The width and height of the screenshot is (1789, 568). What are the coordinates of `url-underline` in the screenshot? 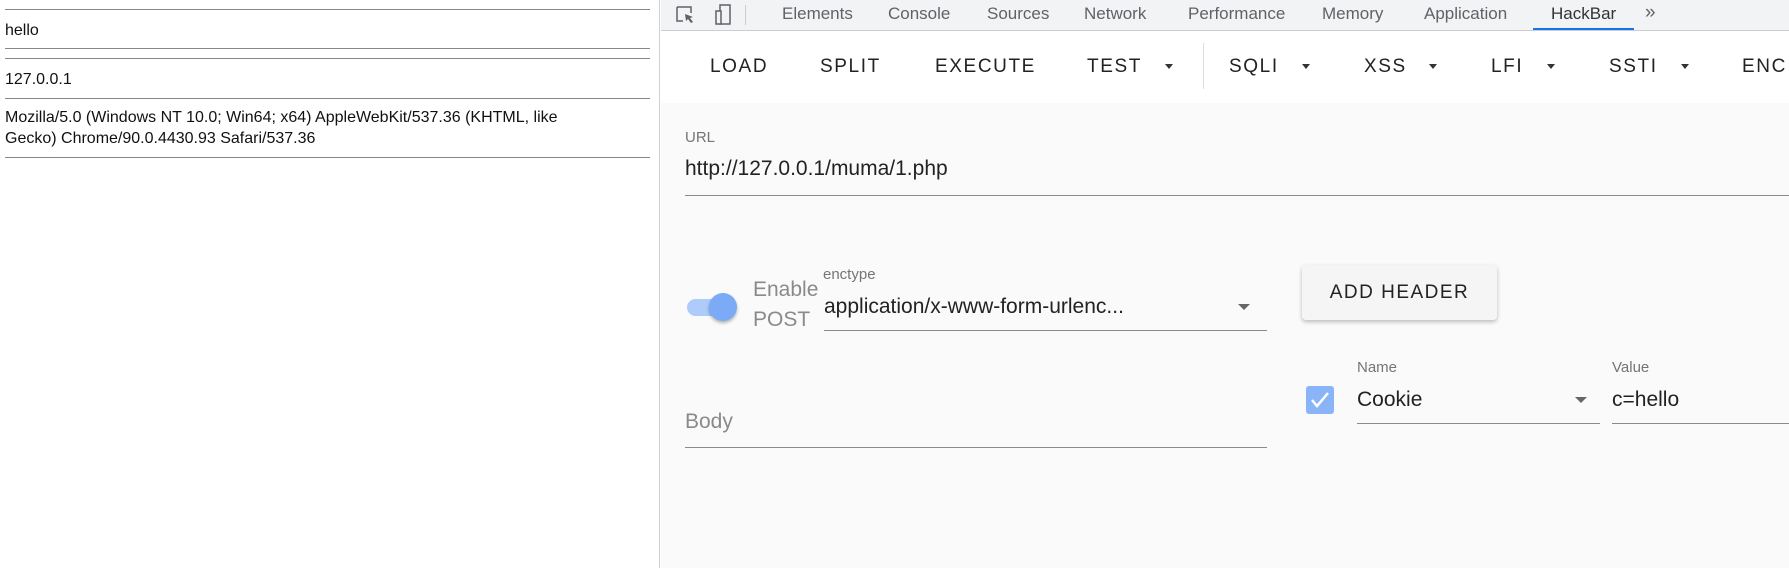 It's located at (1237, 195).